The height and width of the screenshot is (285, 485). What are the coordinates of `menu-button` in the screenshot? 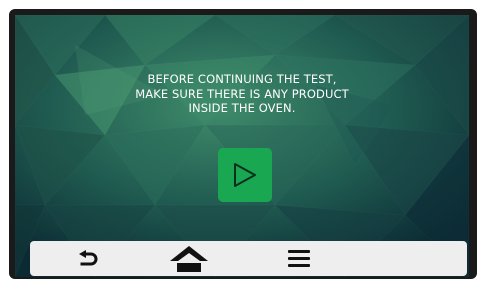 It's located at (314, 258).